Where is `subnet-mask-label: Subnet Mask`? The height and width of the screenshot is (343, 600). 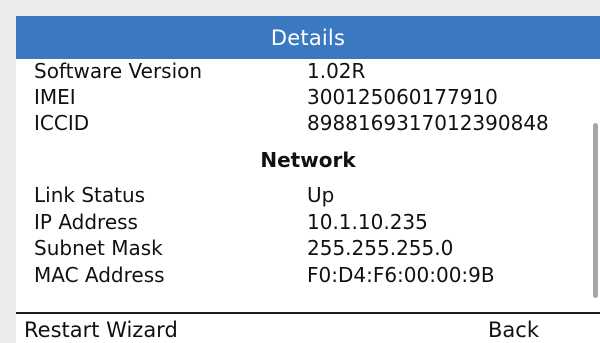 subnet-mask-label: Subnet Mask is located at coordinates (98, 248).